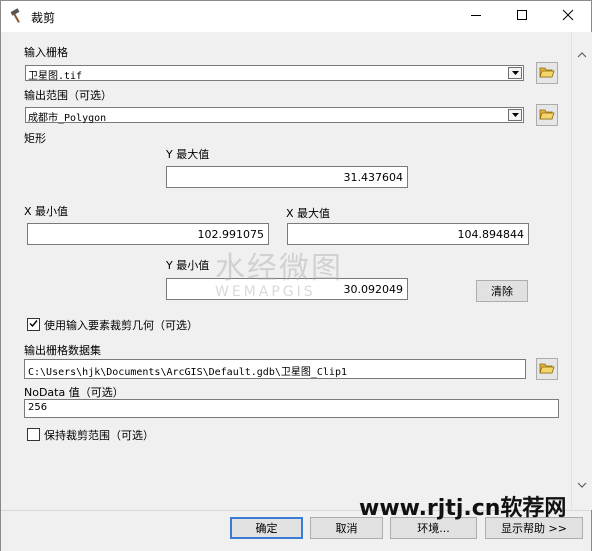 Image resolution: width=592 pixels, height=551 pixels. I want to click on input-raster-browse-button, so click(547, 73).